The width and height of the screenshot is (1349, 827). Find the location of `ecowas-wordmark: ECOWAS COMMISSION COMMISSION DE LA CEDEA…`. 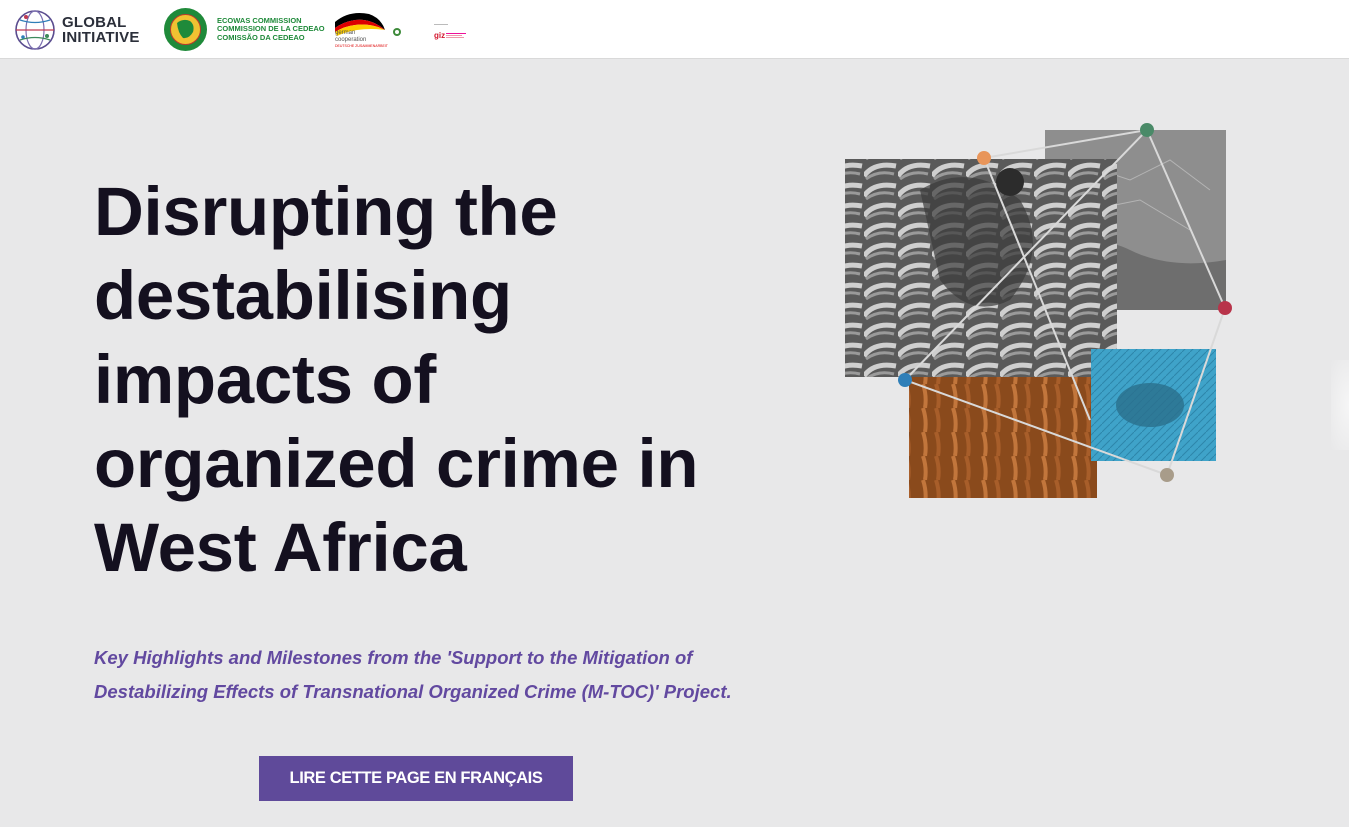

ecowas-wordmark: ECOWAS COMMISSION COMMISSION DE LA CEDEA… is located at coordinates (271, 29).